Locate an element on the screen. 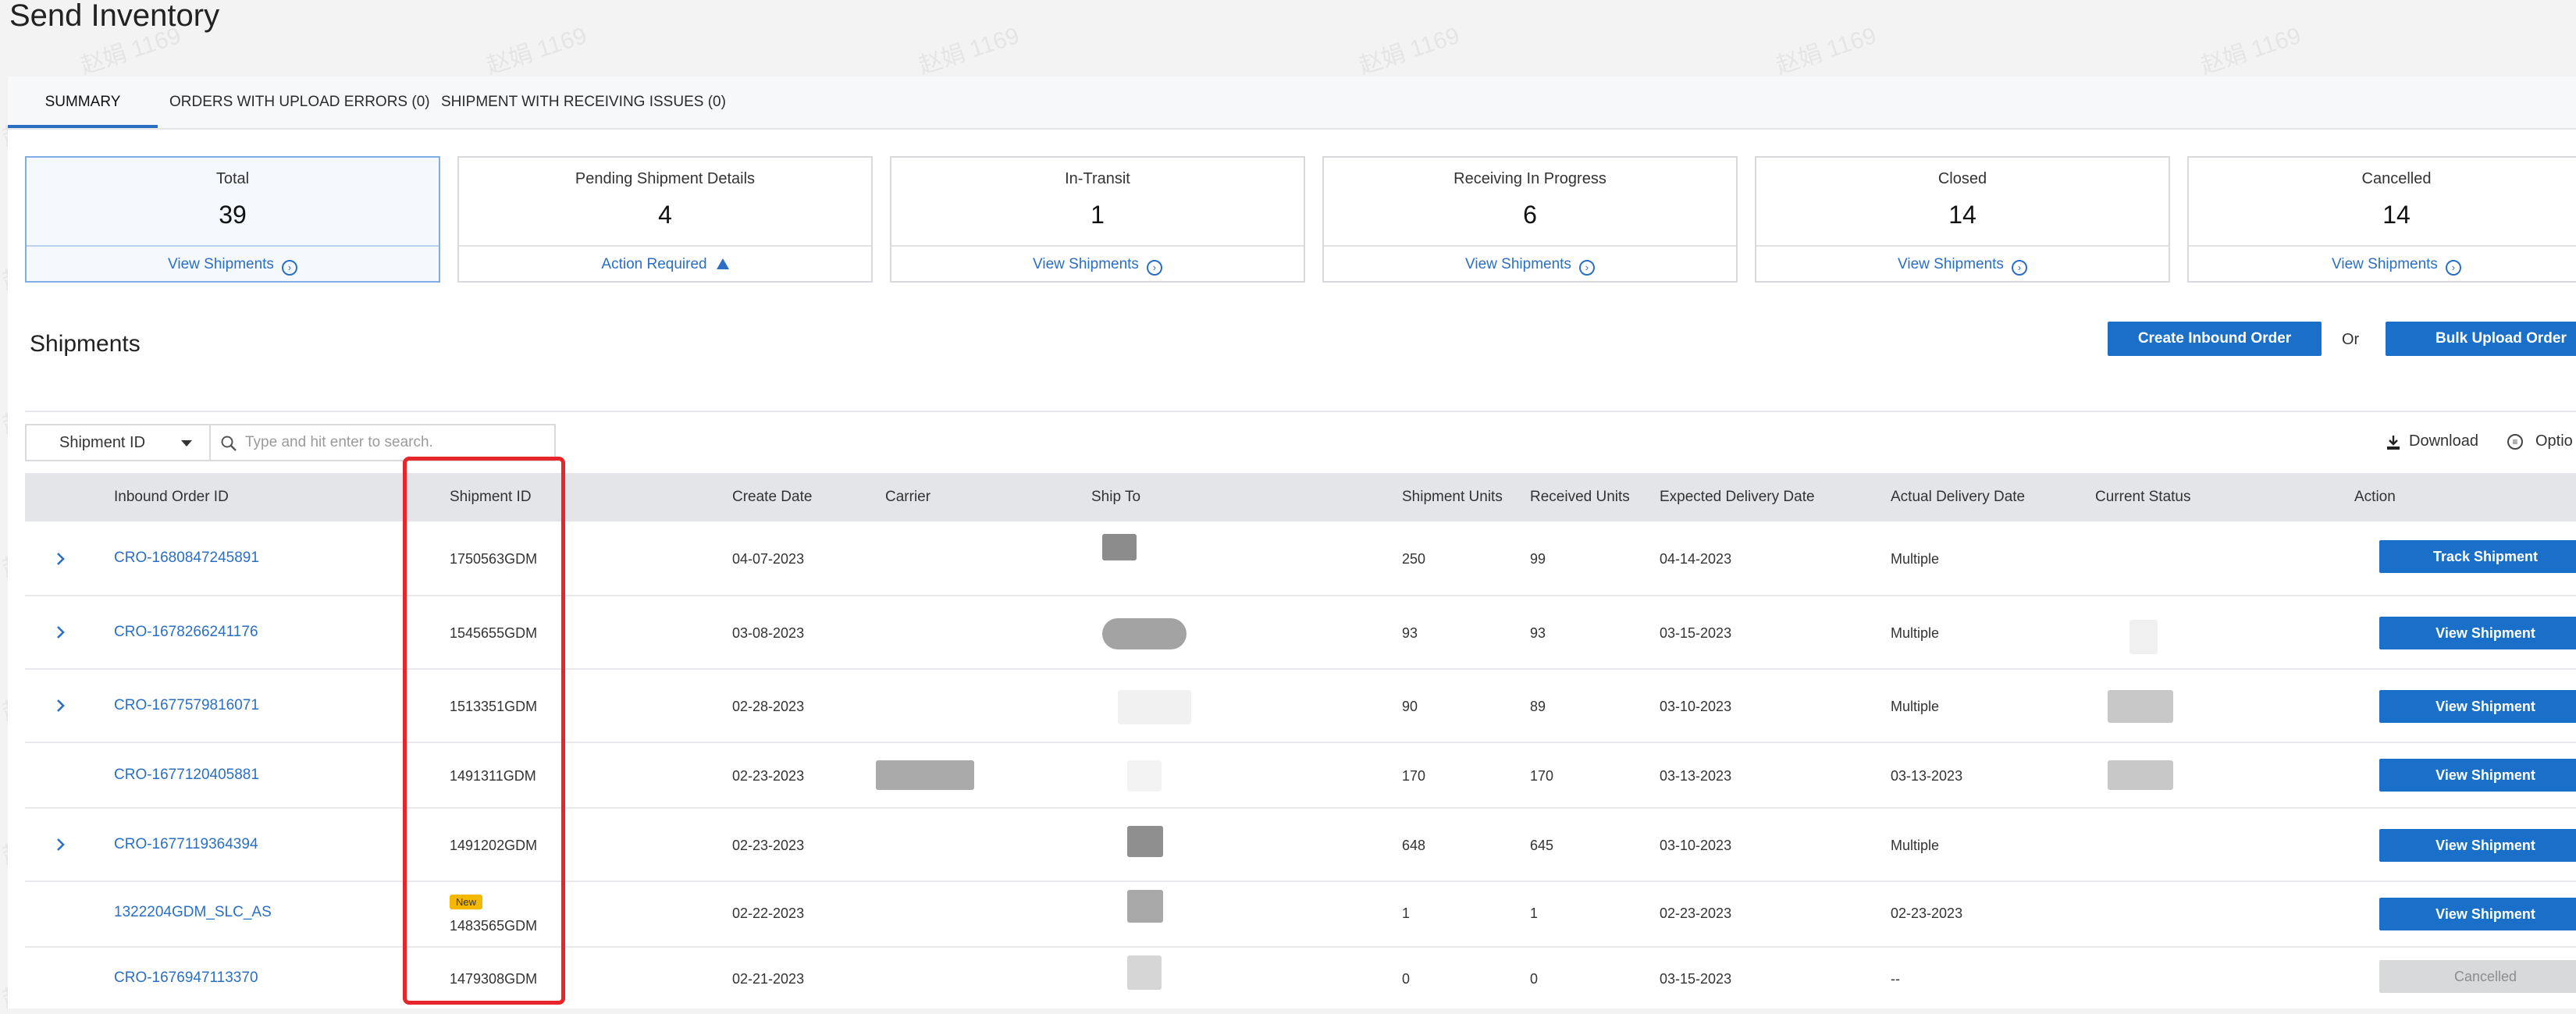  create-date: 02-21-2023 is located at coordinates (768, 979).